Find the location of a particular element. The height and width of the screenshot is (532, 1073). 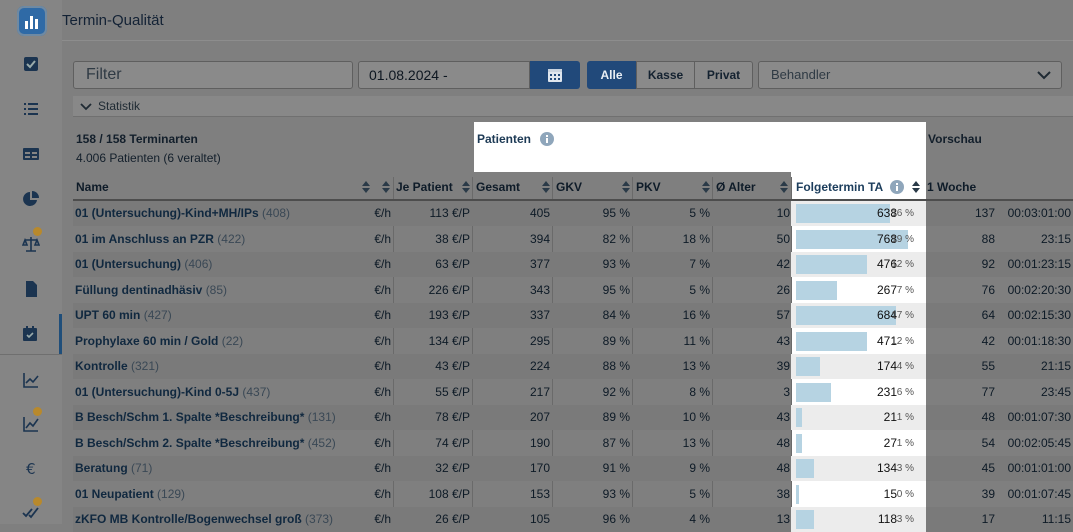

col-header-gkv: GKV is located at coordinates (569, 188).